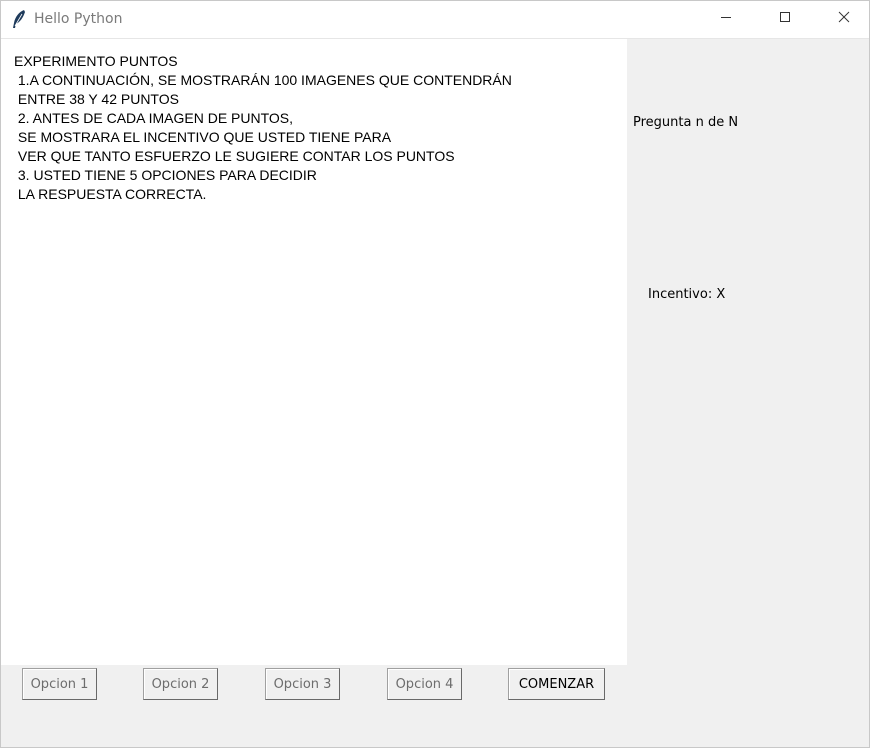  I want to click on minimize-icon, so click(726, 19).